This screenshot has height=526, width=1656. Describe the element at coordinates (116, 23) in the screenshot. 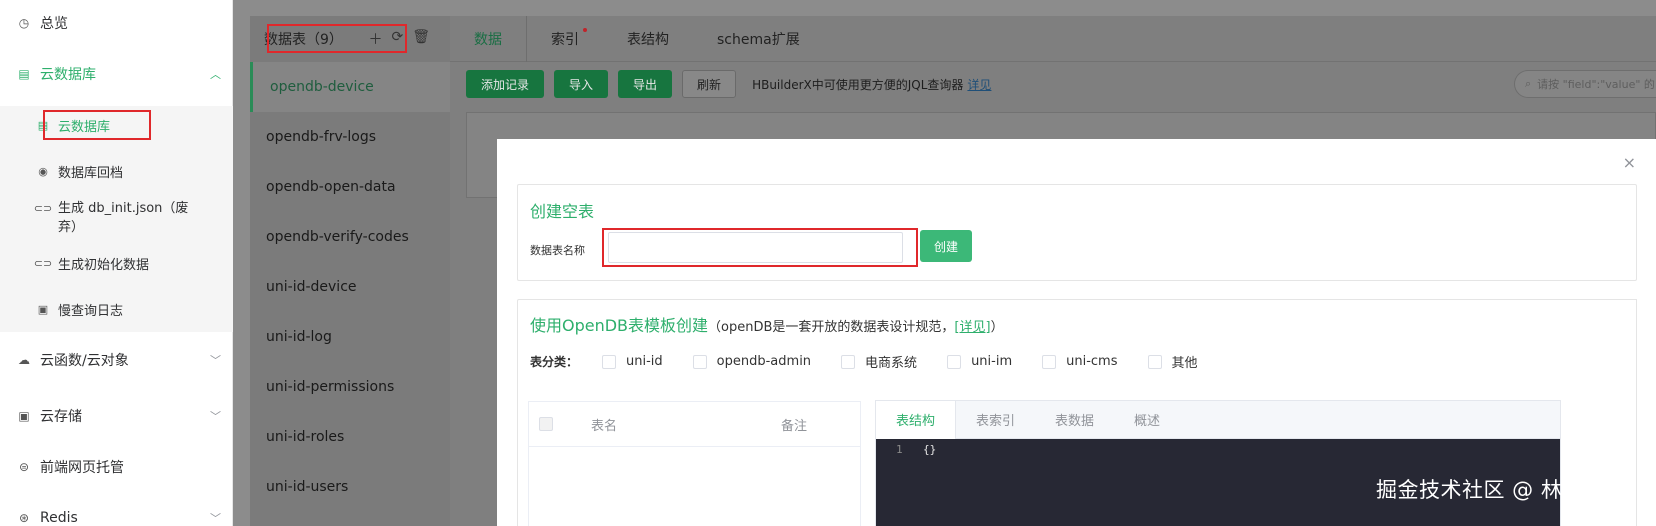

I see `nav-overview: ◷ 总览` at that location.